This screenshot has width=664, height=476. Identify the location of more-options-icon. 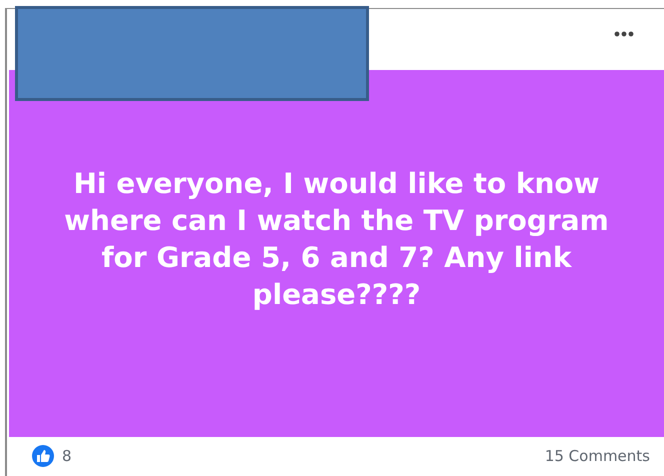
(624, 34).